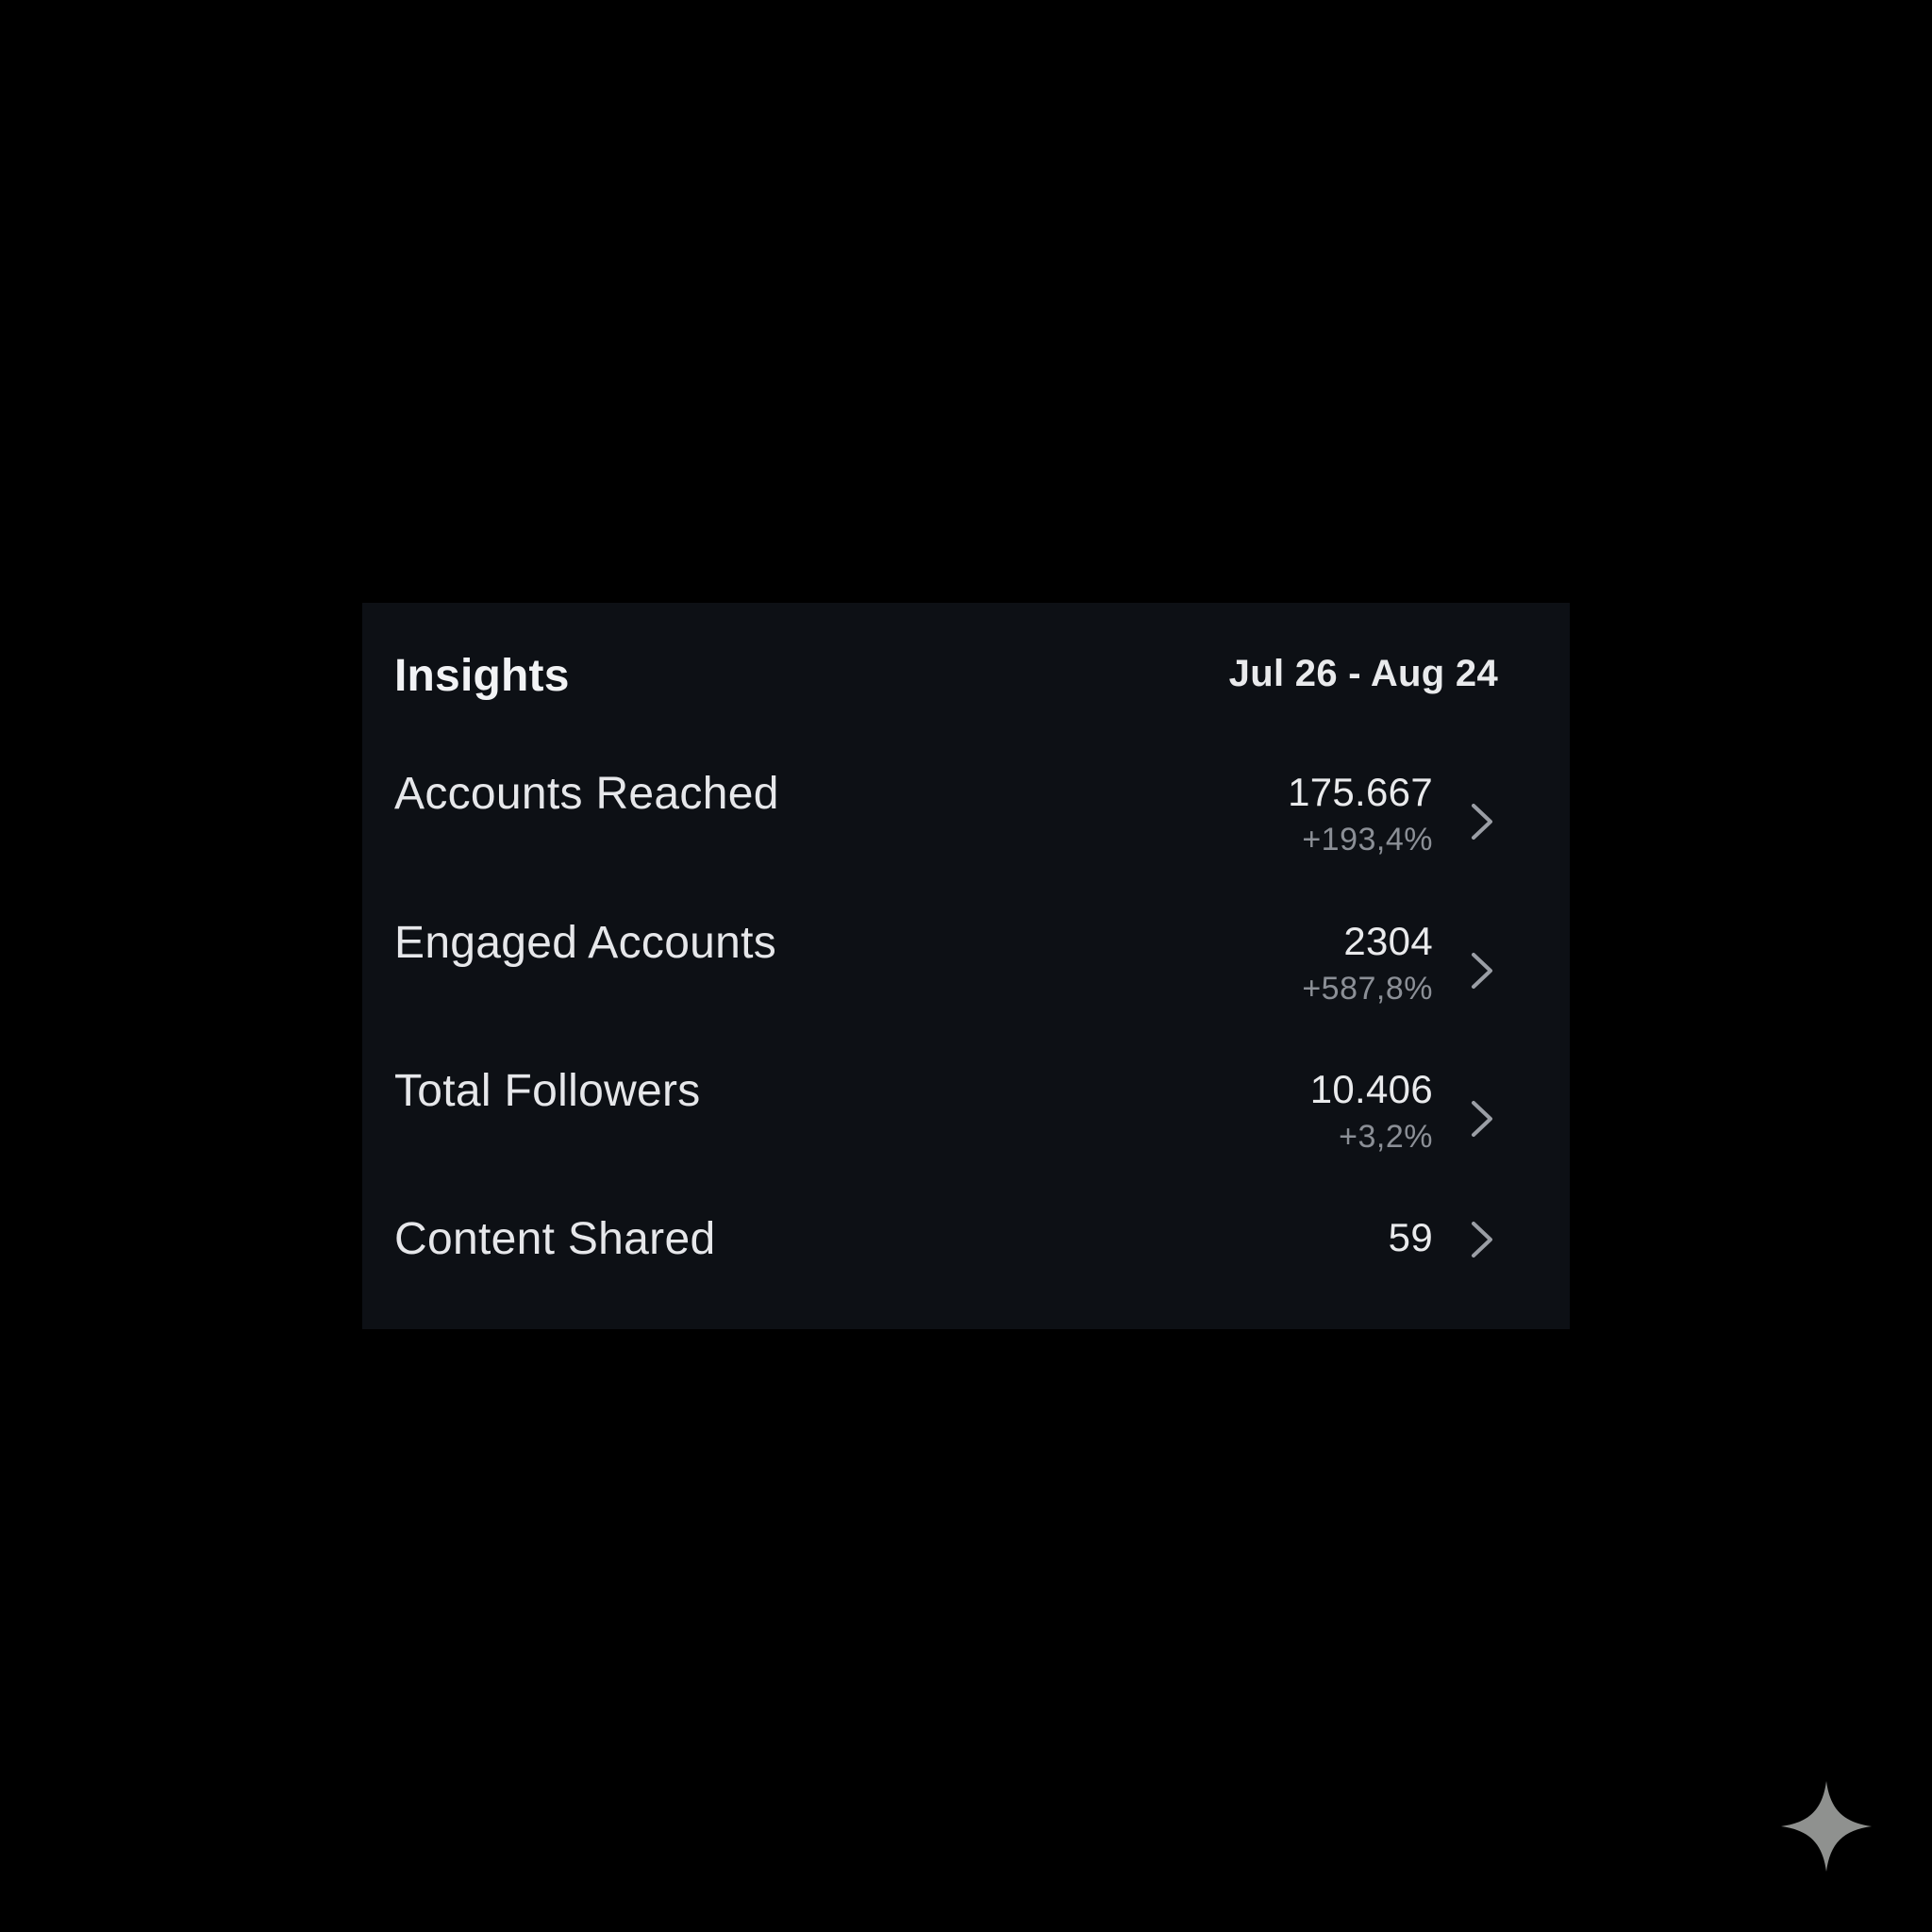 The height and width of the screenshot is (1932, 1932). What do you see at coordinates (1368, 989) in the screenshot?
I see `metric-change: +587,8%` at bounding box center [1368, 989].